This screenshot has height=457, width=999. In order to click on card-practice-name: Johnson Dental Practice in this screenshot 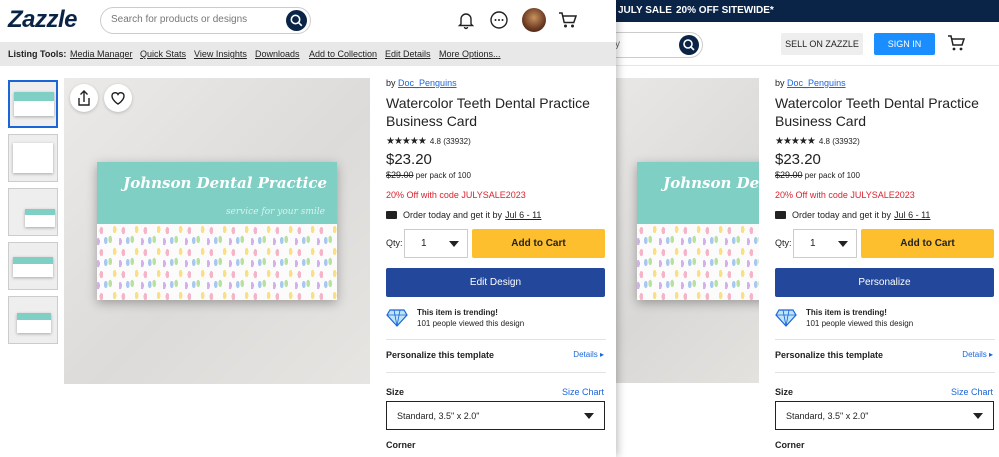, I will do `click(225, 183)`.